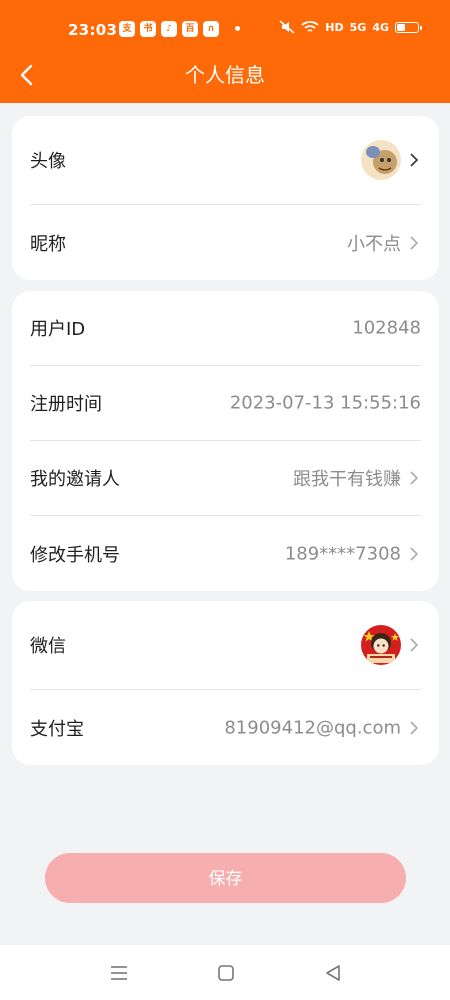  I want to click on avatar, so click(381, 160).